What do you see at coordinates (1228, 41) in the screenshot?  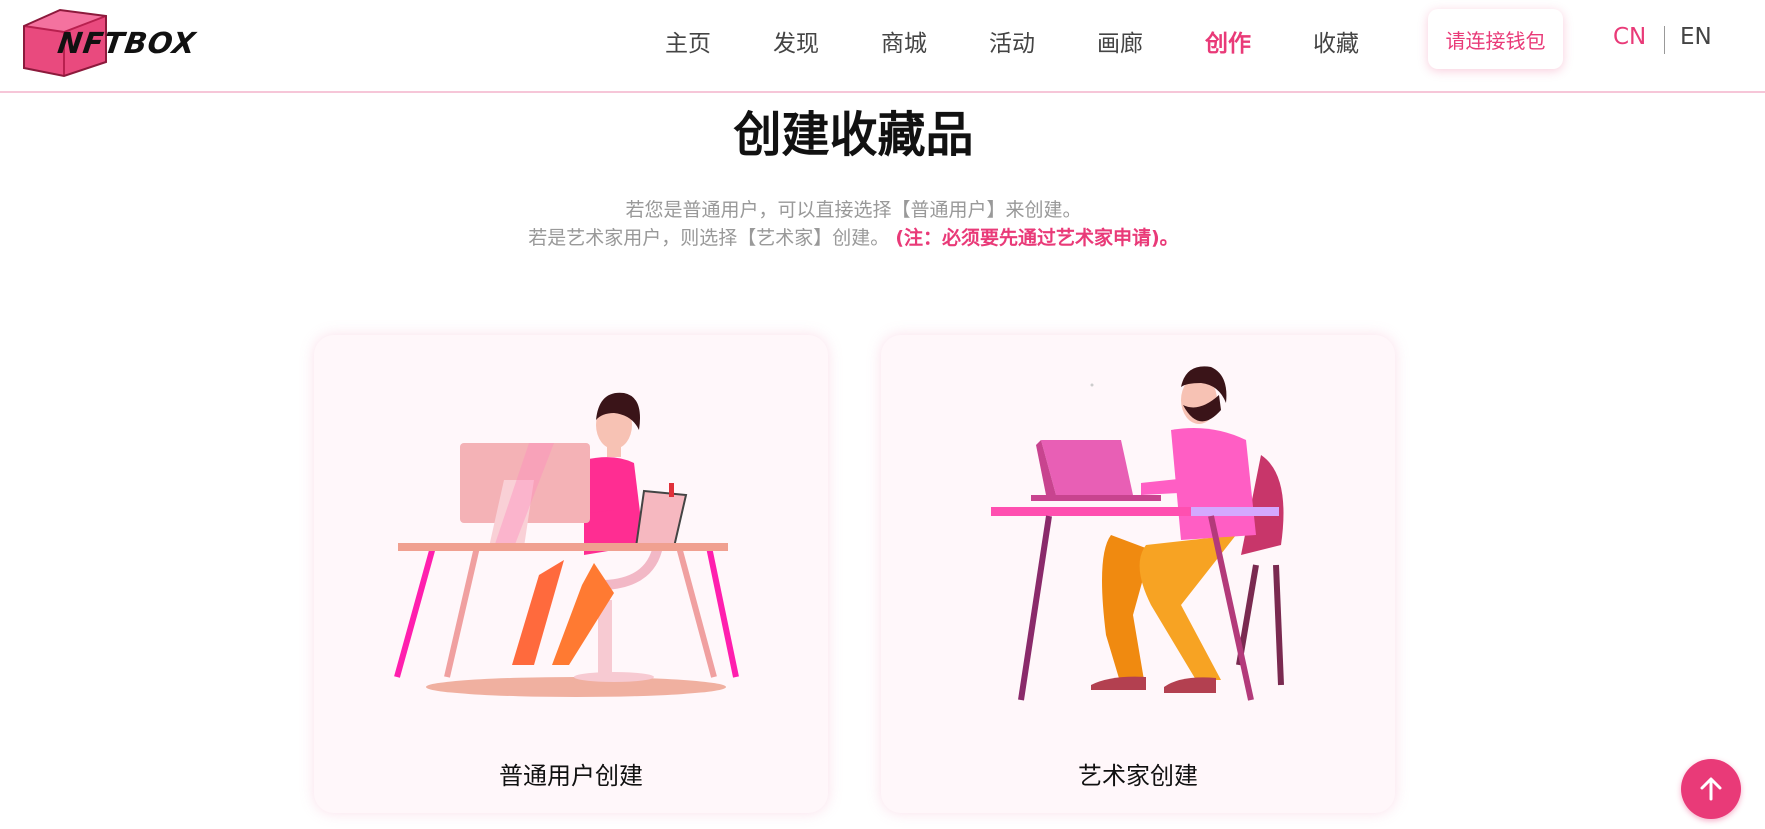 I see `nav-create: 创作` at bounding box center [1228, 41].